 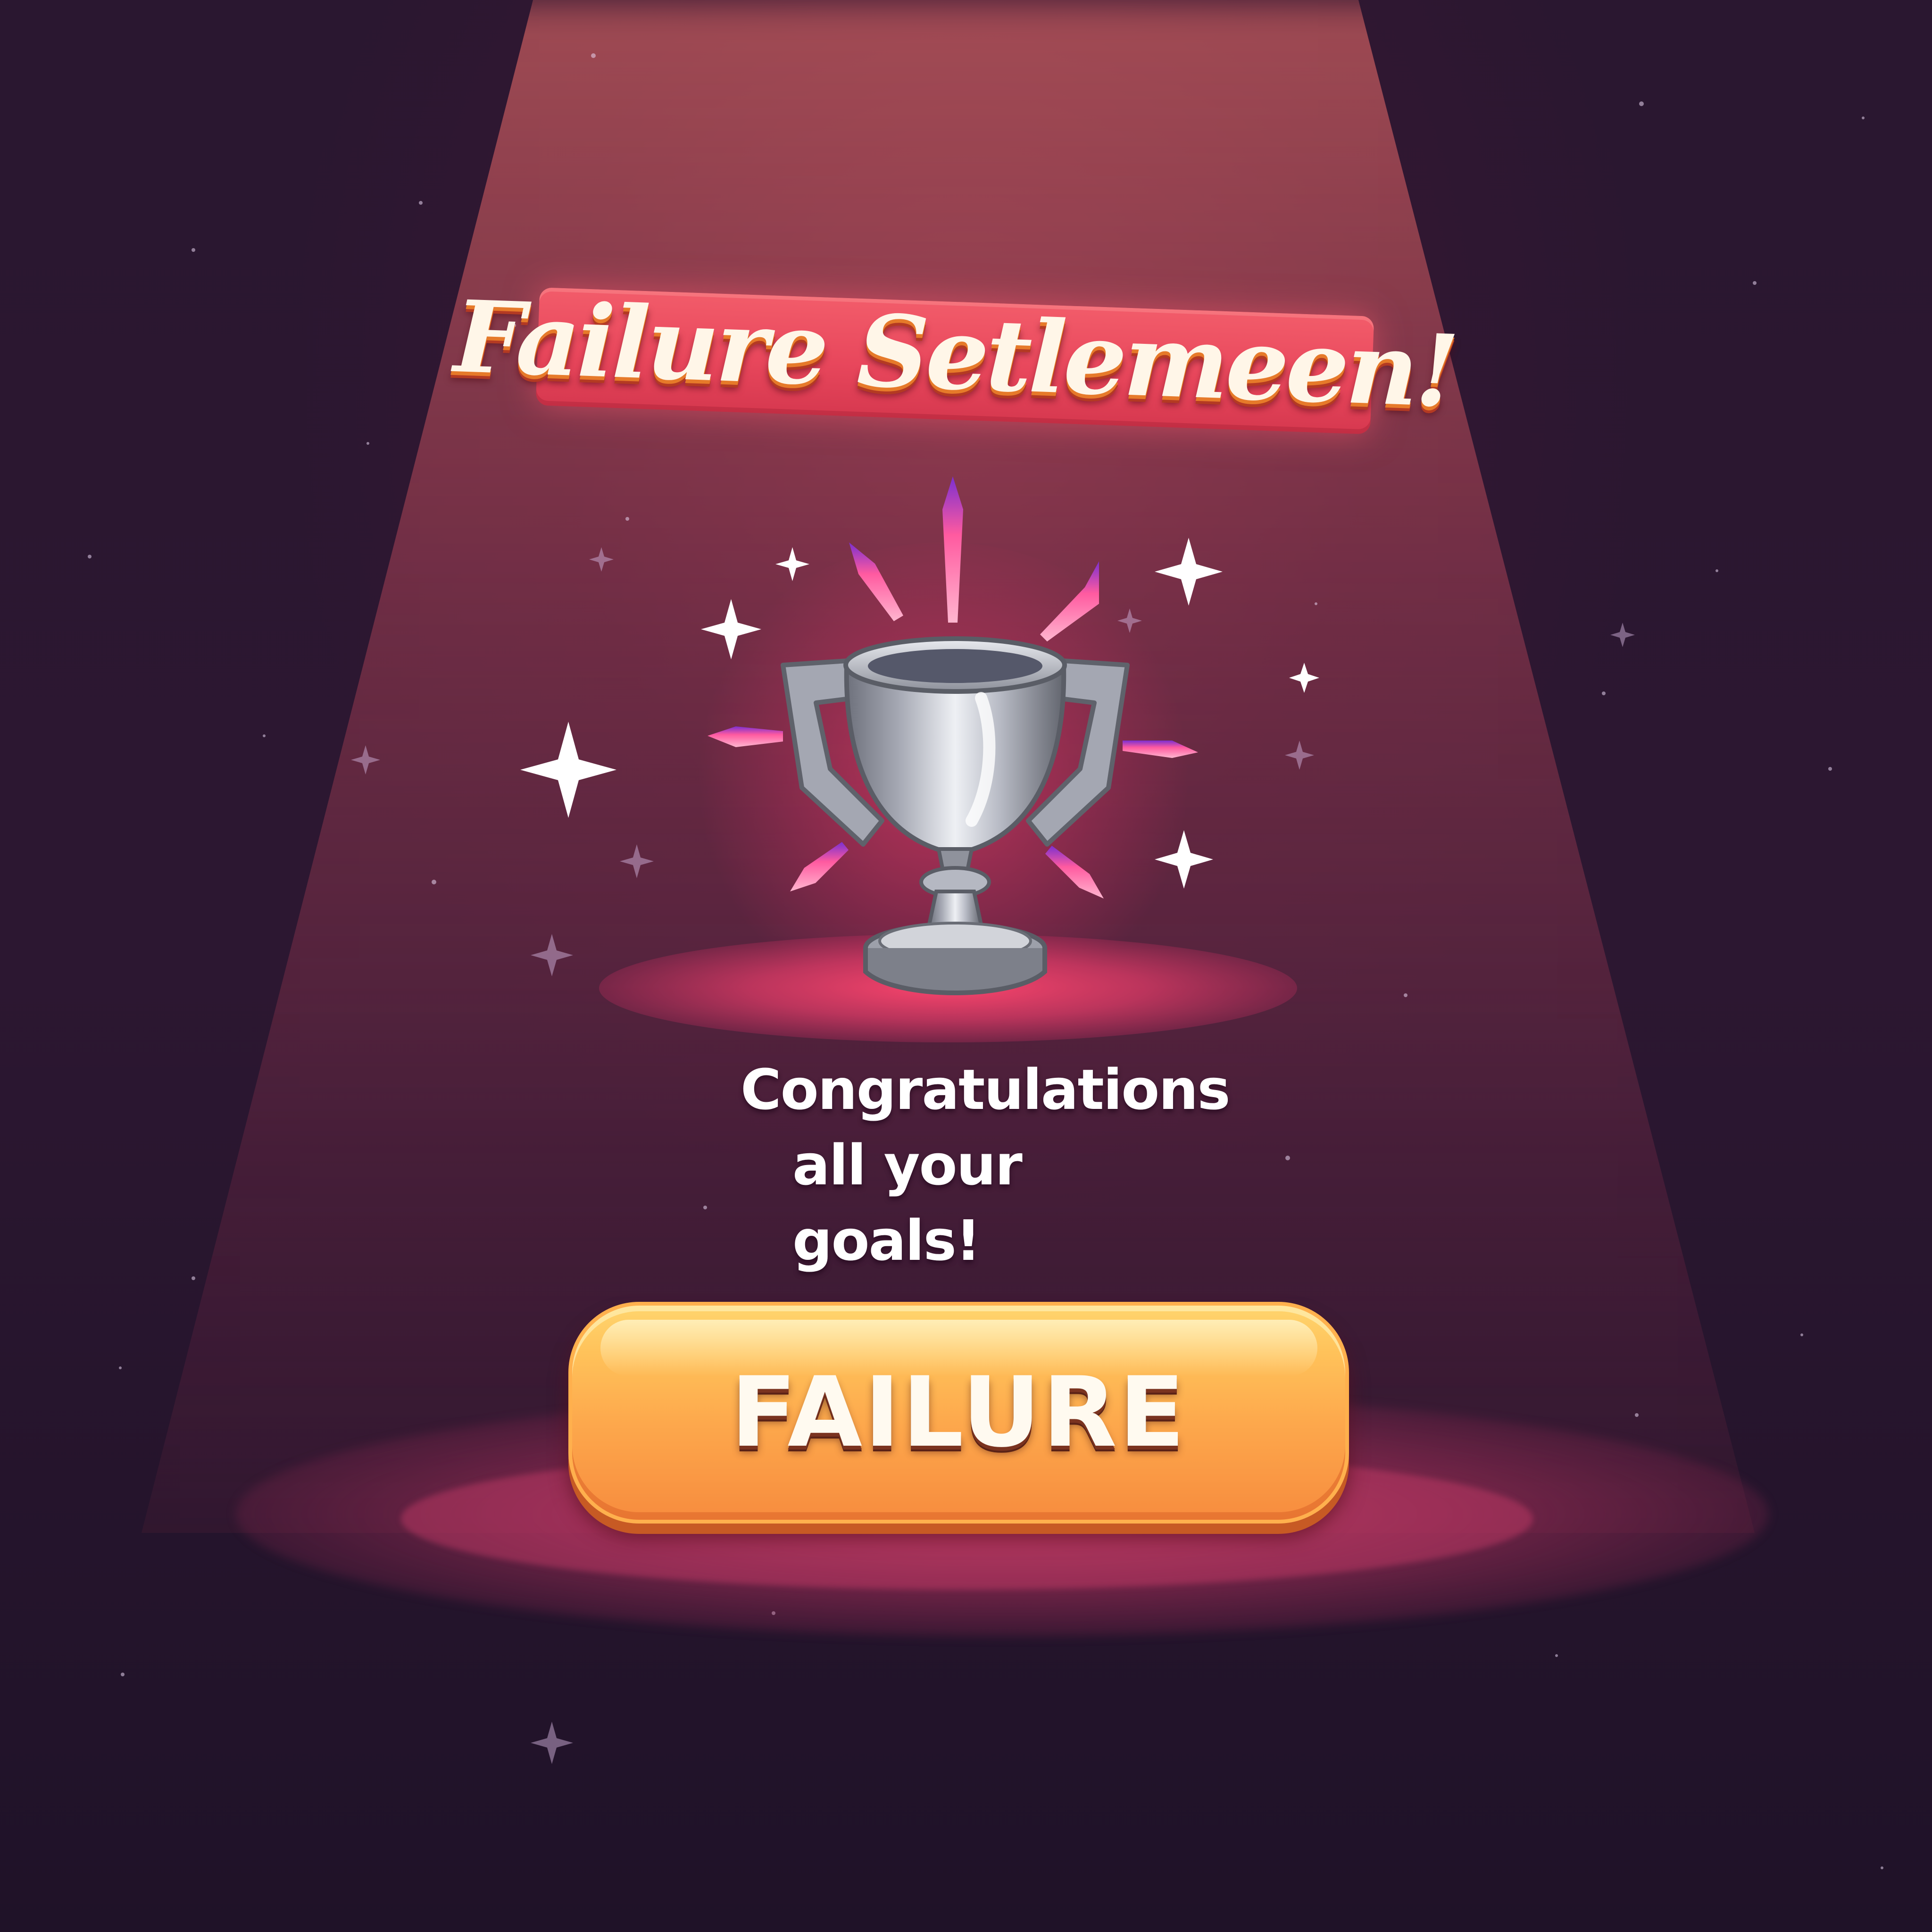 What do you see at coordinates (955, 921) in the screenshot?
I see `trophy-base` at bounding box center [955, 921].